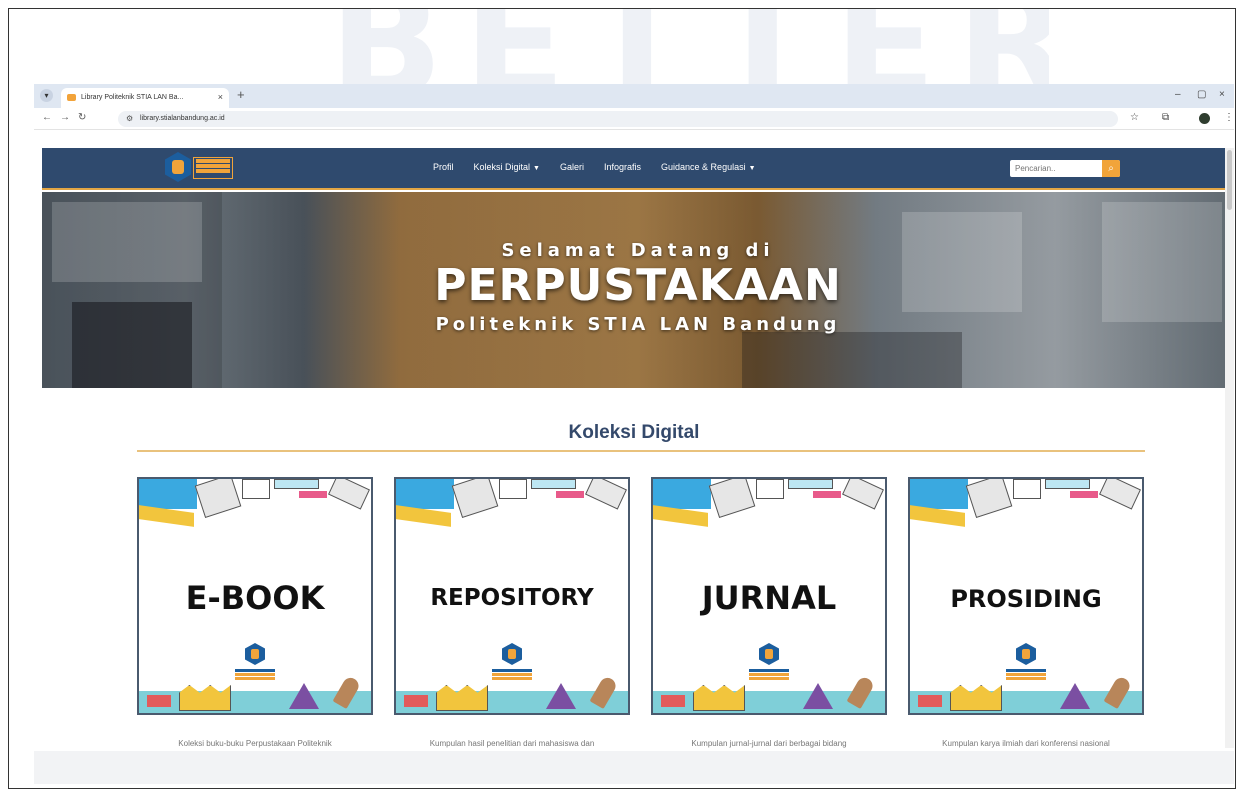 This screenshot has height=797, width=1244. What do you see at coordinates (47, 117) in the screenshot?
I see `back-arrow-icon: ←` at bounding box center [47, 117].